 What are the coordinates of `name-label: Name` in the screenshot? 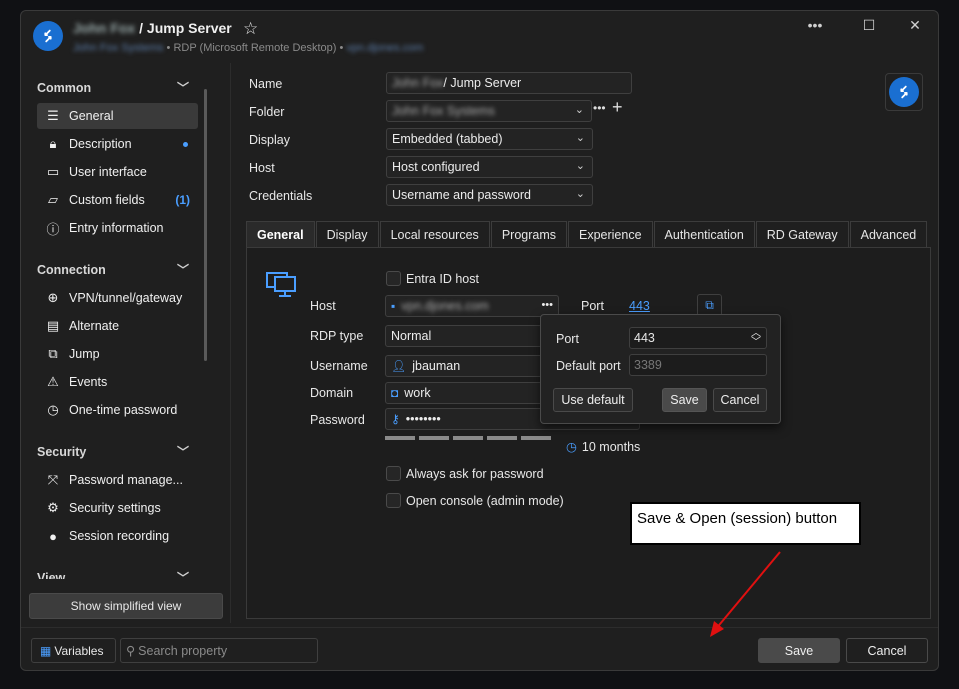 It's located at (266, 84).